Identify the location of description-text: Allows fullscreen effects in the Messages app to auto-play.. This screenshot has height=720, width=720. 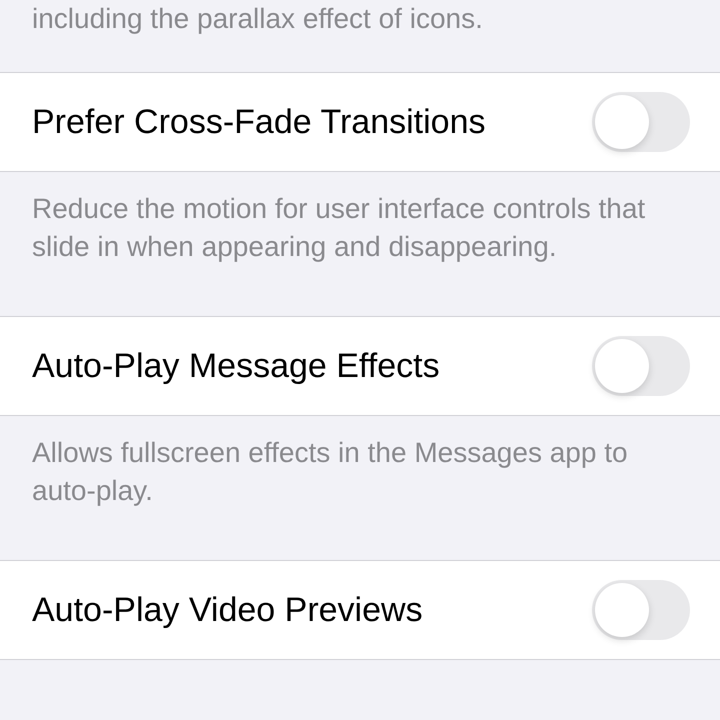
(330, 472).